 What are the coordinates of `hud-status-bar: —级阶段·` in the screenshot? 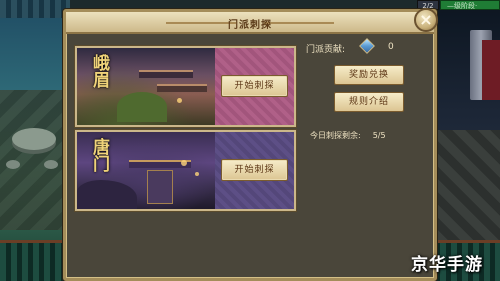 It's located at (470, 5).